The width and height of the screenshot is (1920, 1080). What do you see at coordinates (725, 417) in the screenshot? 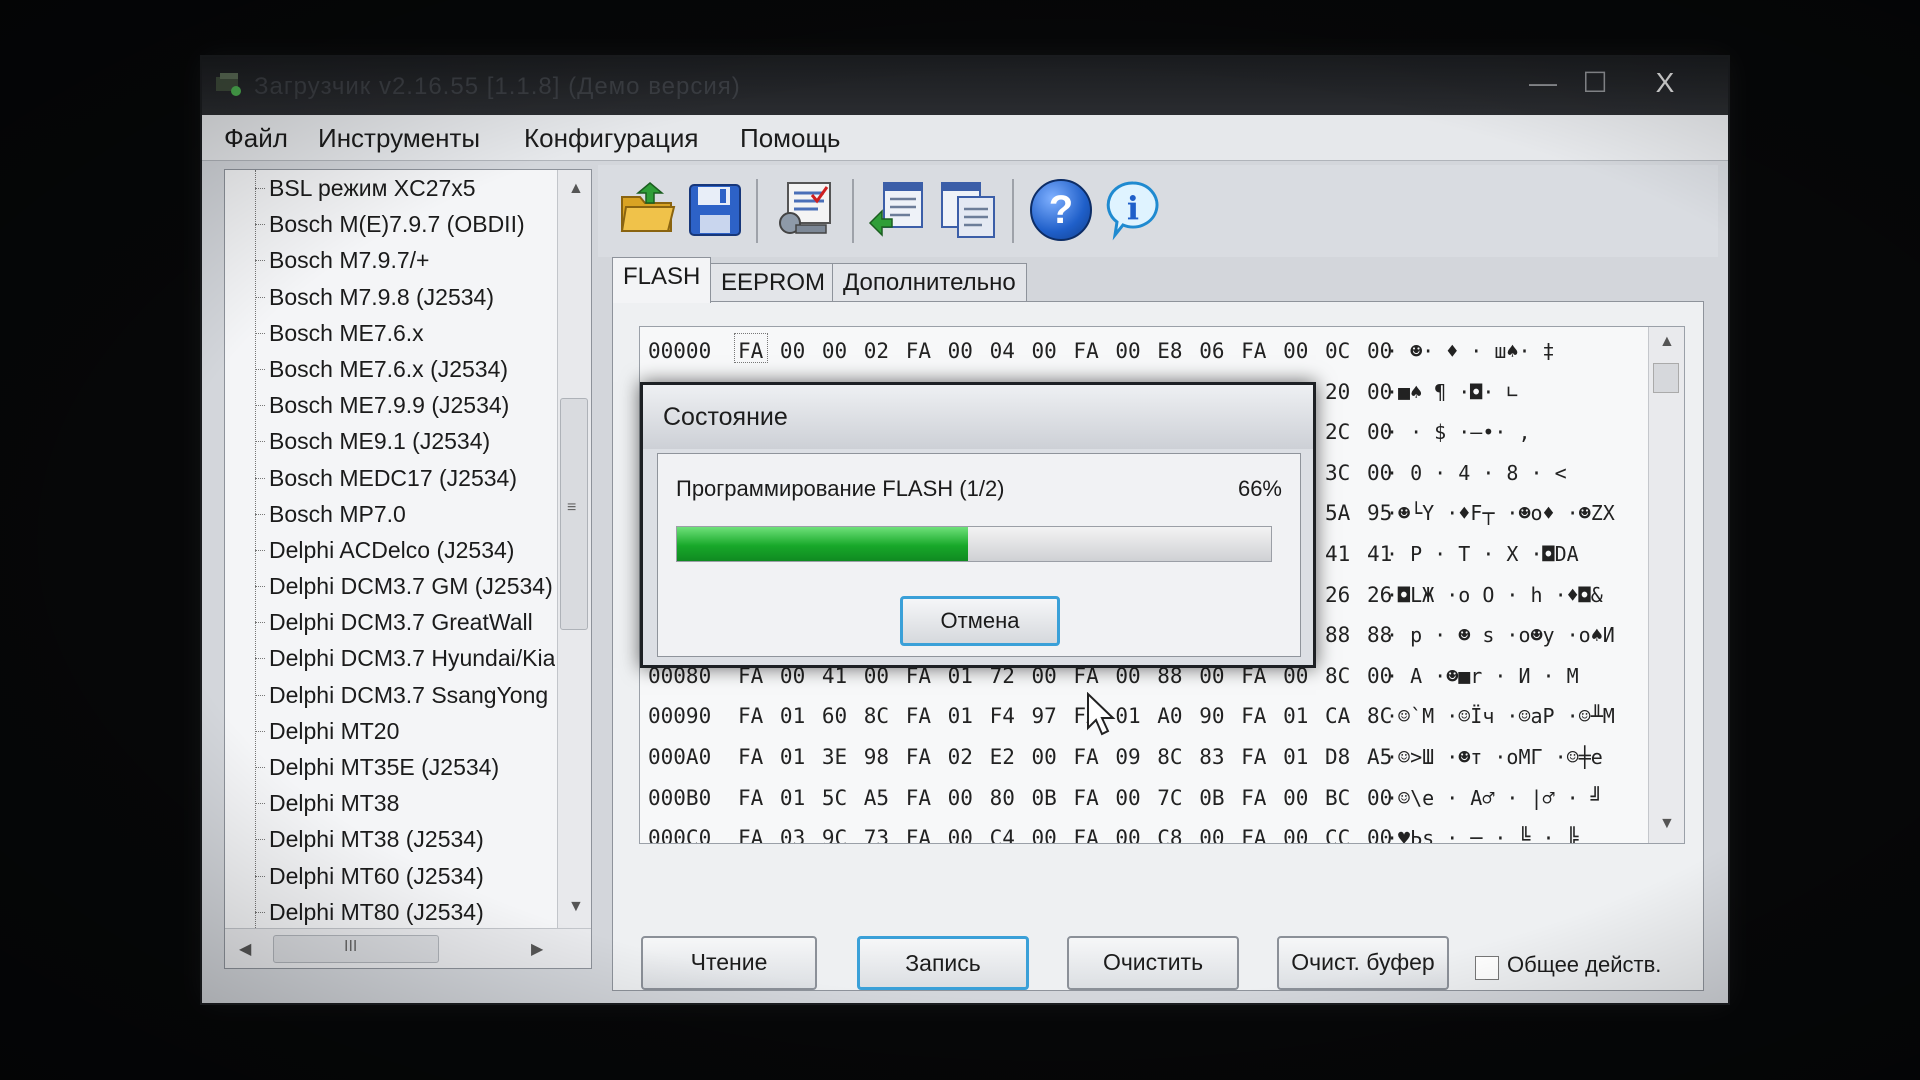
I see `dialog-title: Состояние` at bounding box center [725, 417].